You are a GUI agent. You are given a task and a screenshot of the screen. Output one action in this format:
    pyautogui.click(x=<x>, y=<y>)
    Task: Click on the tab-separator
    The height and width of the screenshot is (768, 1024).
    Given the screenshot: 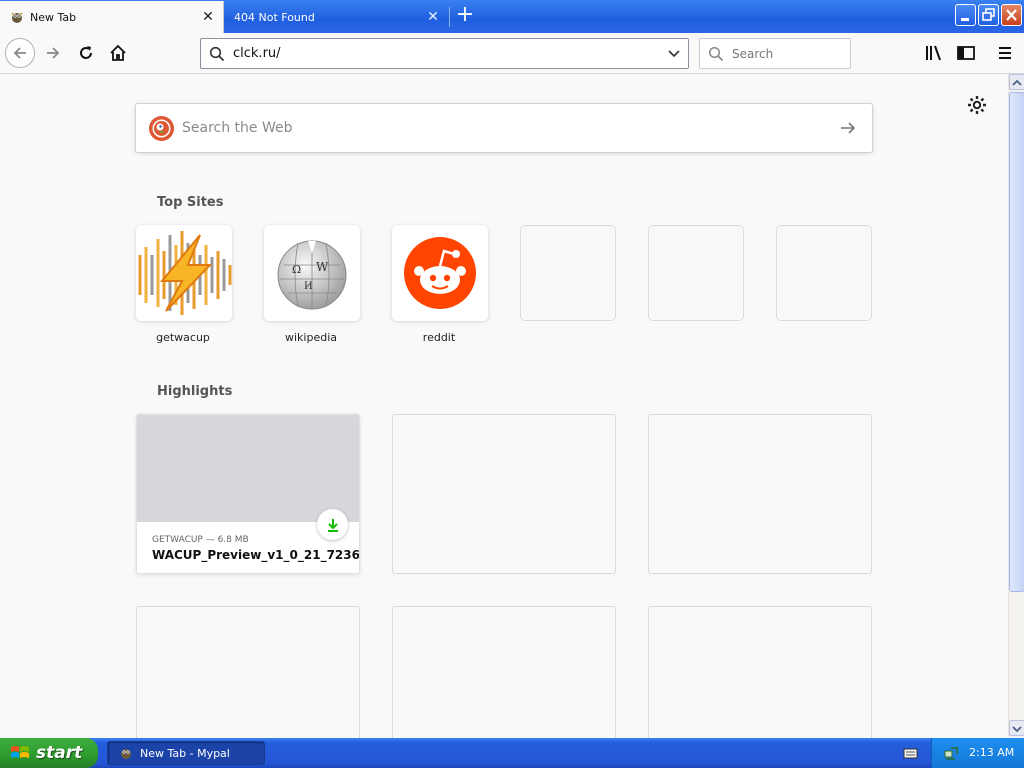 What is the action you would take?
    pyautogui.click(x=449, y=17)
    